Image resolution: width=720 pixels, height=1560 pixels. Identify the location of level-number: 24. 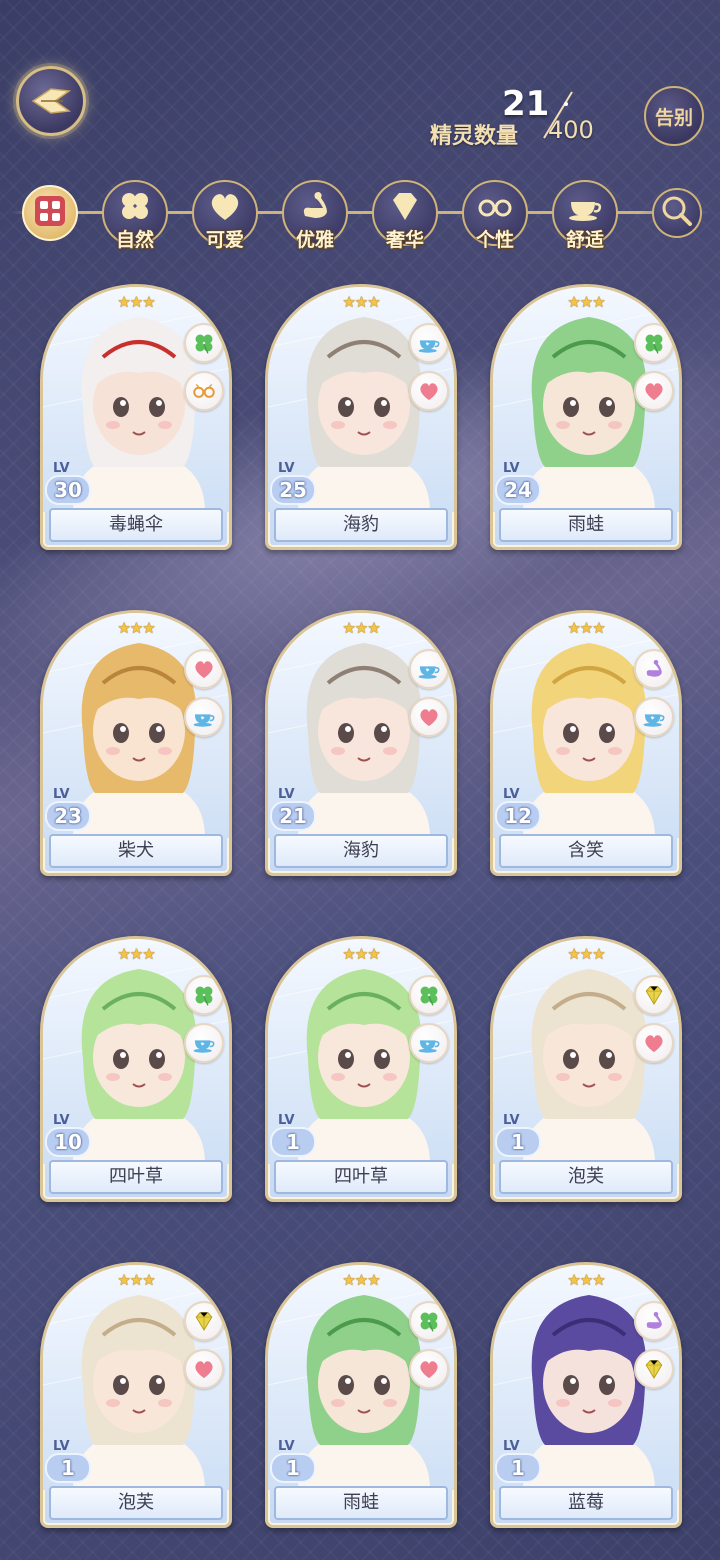
(518, 490).